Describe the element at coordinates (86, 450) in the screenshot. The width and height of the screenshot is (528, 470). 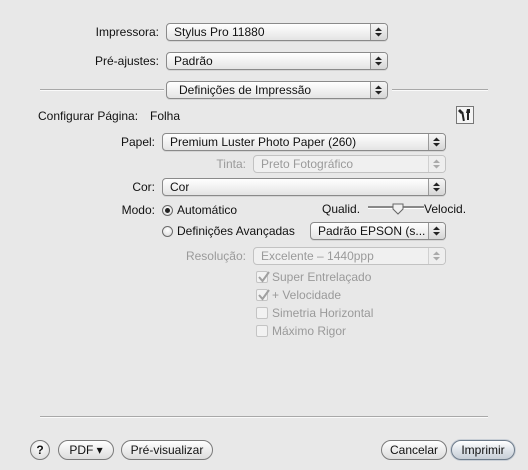
I see `pdf-menu-button: PDF ▾` at that location.